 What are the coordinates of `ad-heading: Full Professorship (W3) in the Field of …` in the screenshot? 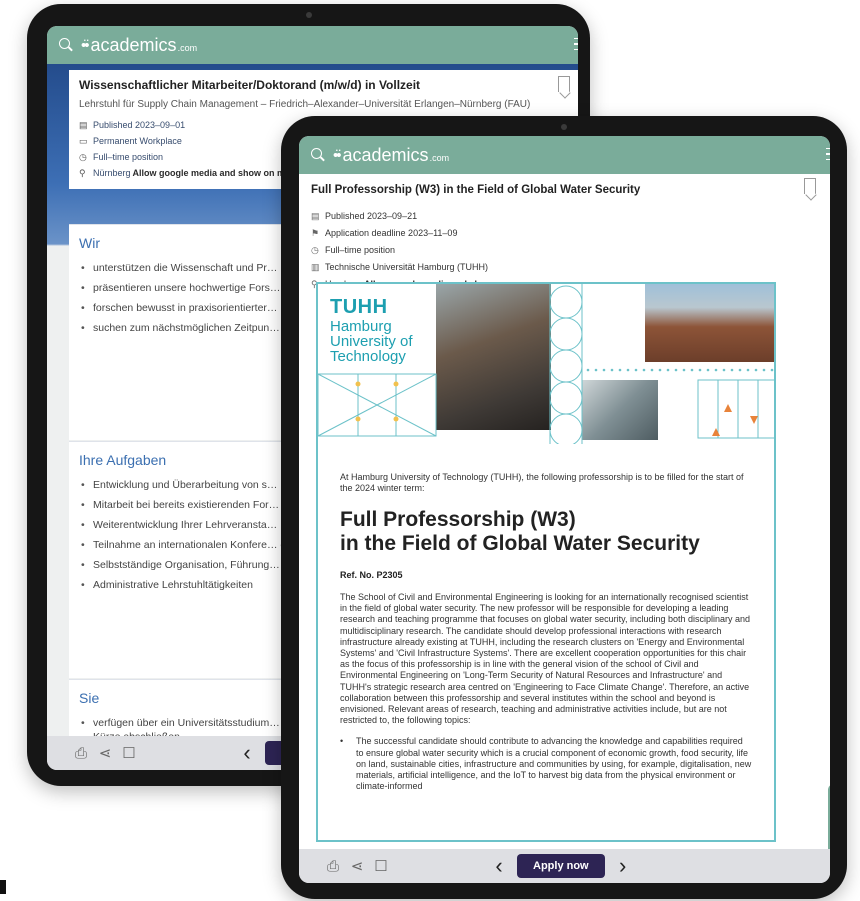 It's located at (520, 531).